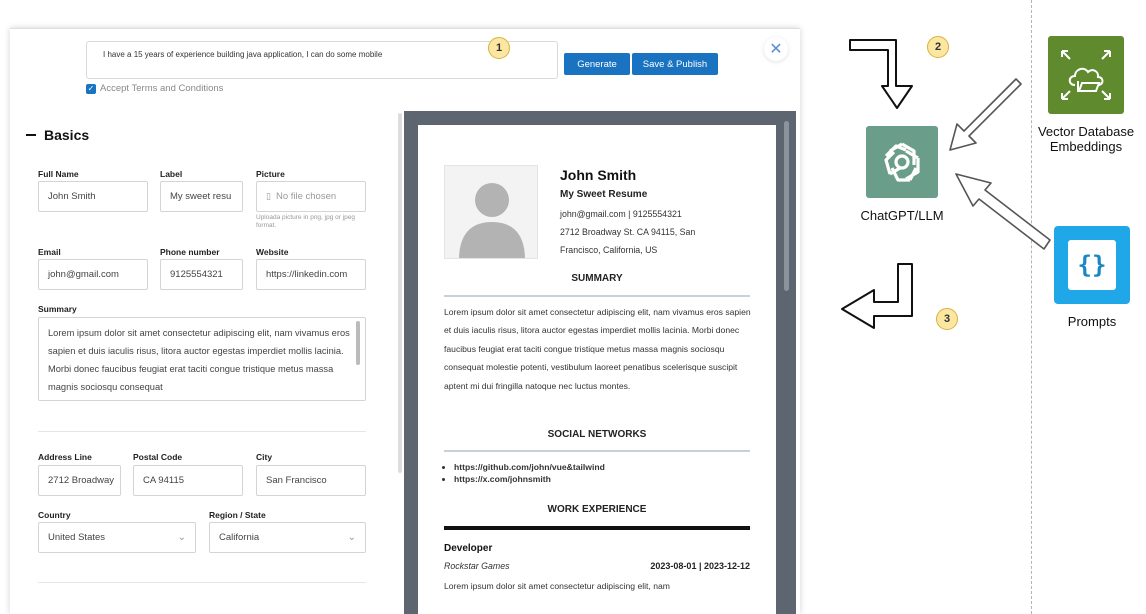  Describe the element at coordinates (201, 274) in the screenshot. I see `phone-input: 9125554321` at that location.